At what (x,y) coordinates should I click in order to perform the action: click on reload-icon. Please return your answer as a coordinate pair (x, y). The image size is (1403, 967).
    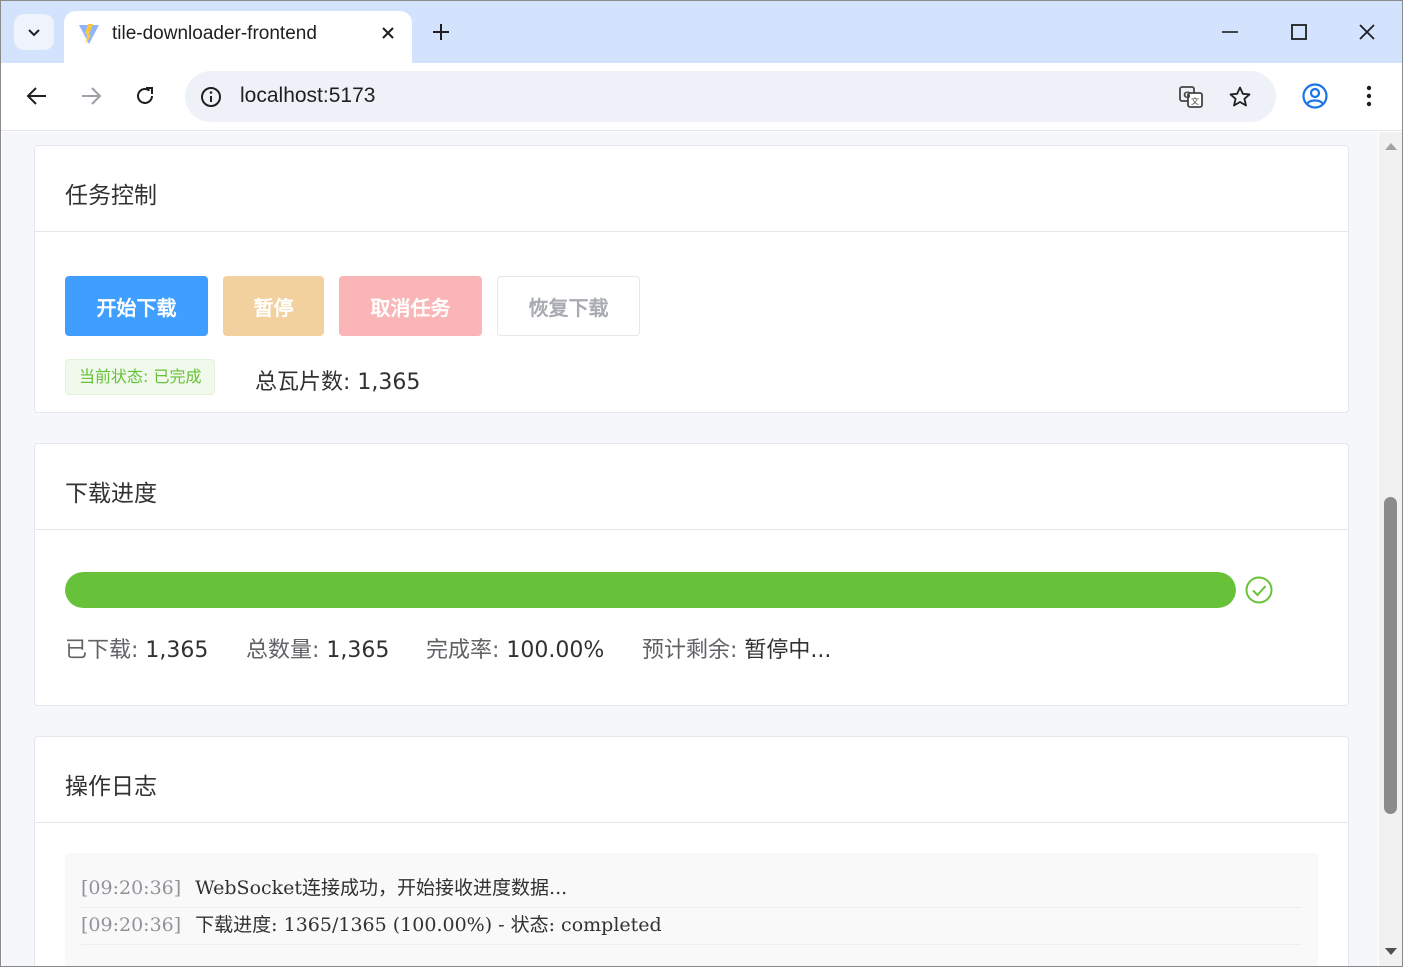
    Looking at the image, I should click on (145, 95).